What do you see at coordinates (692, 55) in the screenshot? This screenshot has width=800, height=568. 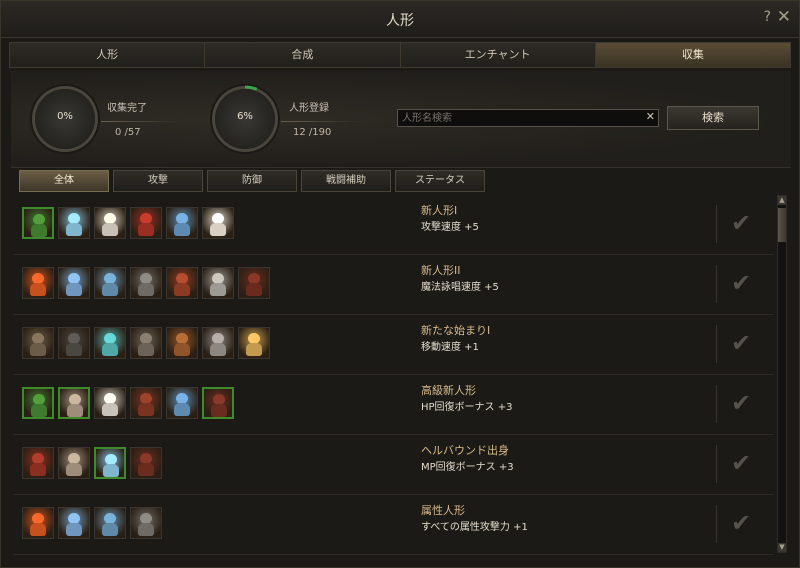 I see `tab-collection: 収集` at bounding box center [692, 55].